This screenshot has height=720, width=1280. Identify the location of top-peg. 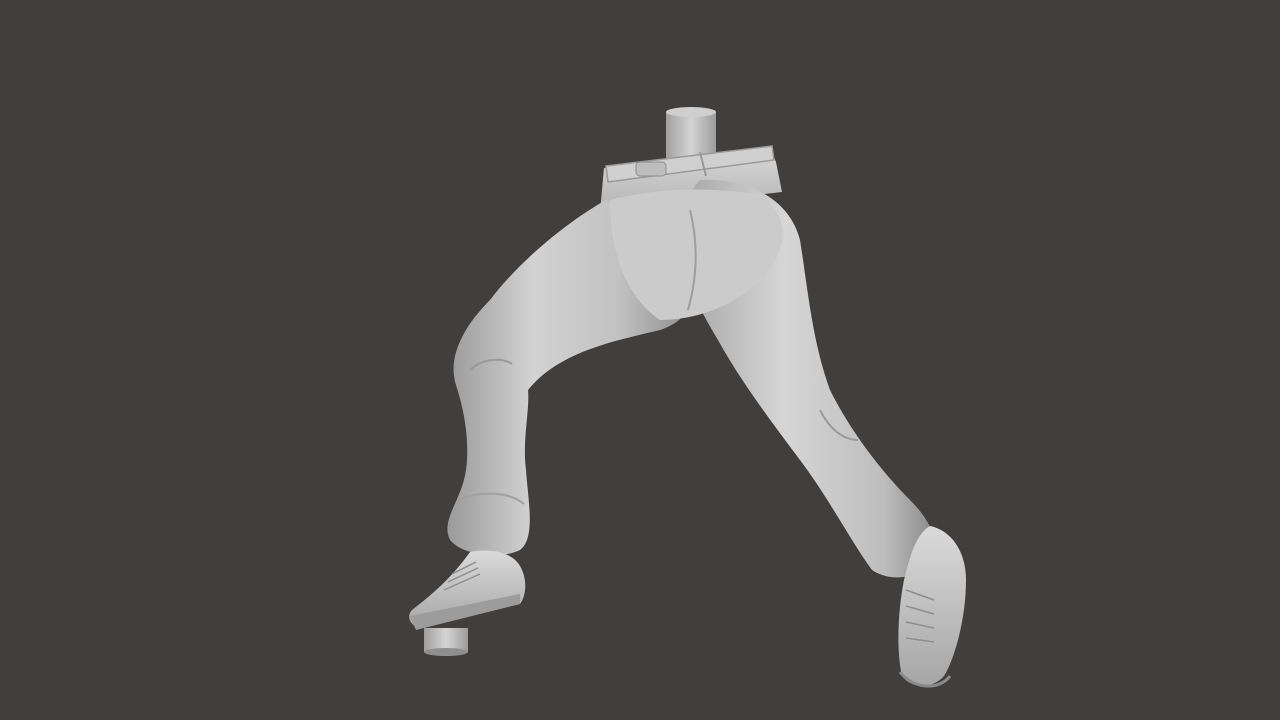
(691, 132).